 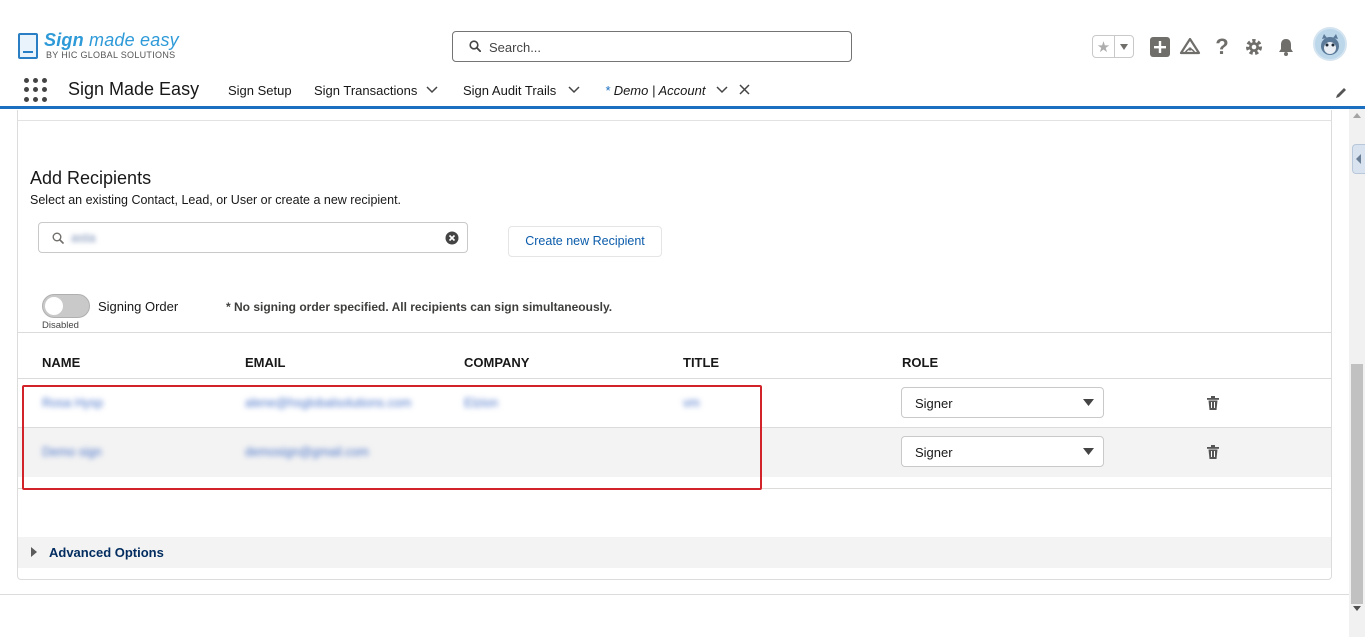 What do you see at coordinates (1104, 46) in the screenshot?
I see `star-icon: ★` at bounding box center [1104, 46].